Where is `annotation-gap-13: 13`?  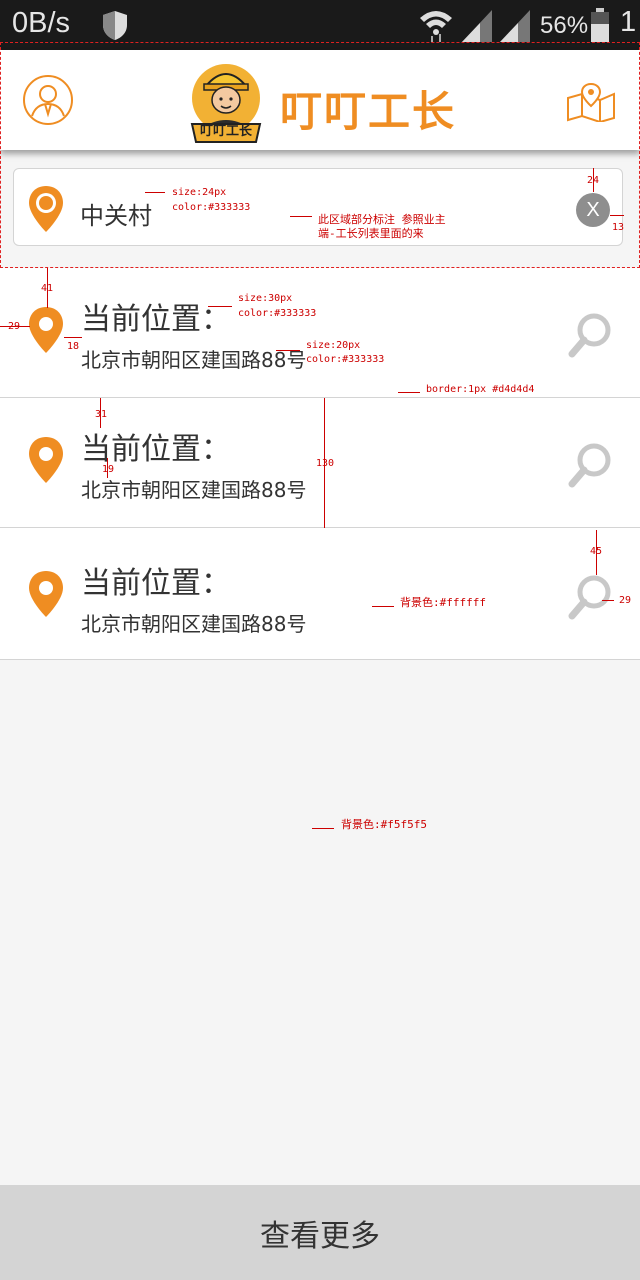 annotation-gap-13: 13 is located at coordinates (618, 227).